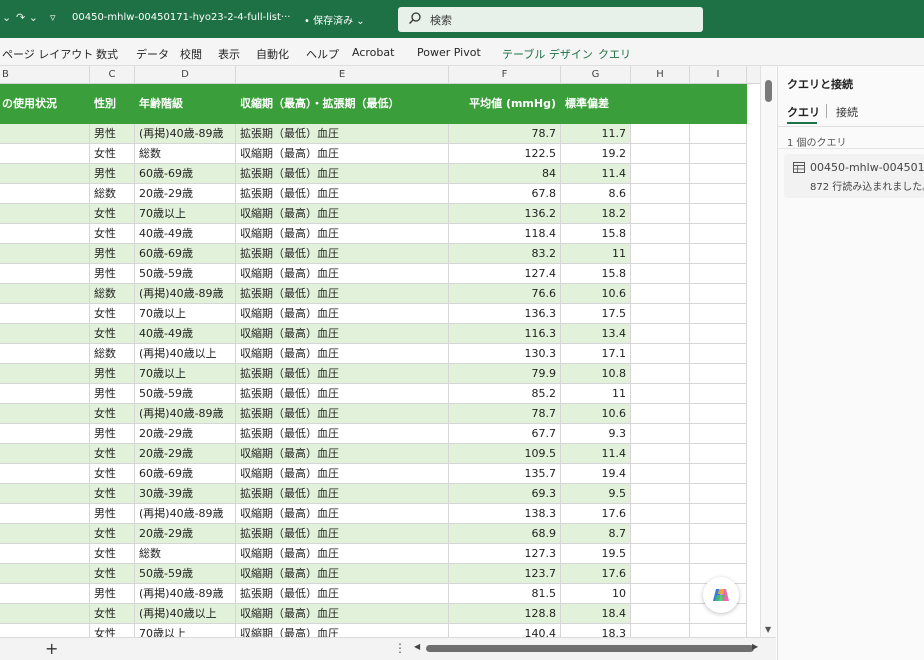 This screenshot has height=660, width=924. What do you see at coordinates (185, 194) in the screenshot?
I see `table-cell: 20歳-29歳` at bounding box center [185, 194].